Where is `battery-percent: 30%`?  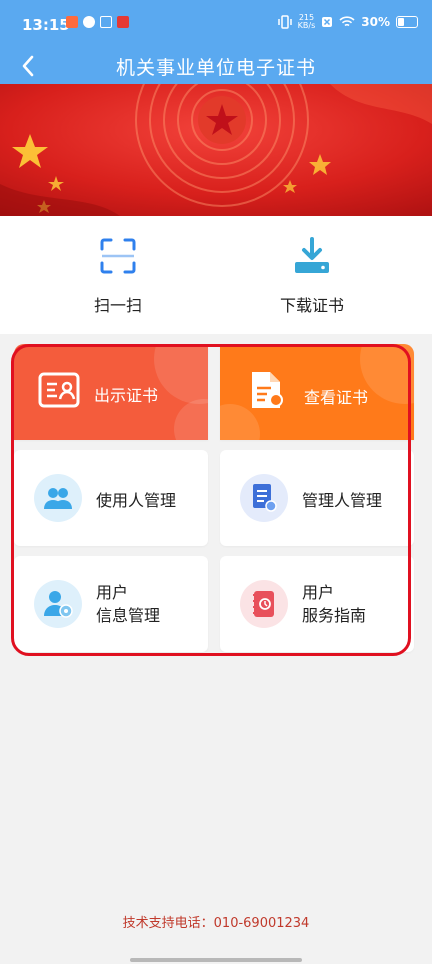
battery-percent: 30% is located at coordinates (375, 22).